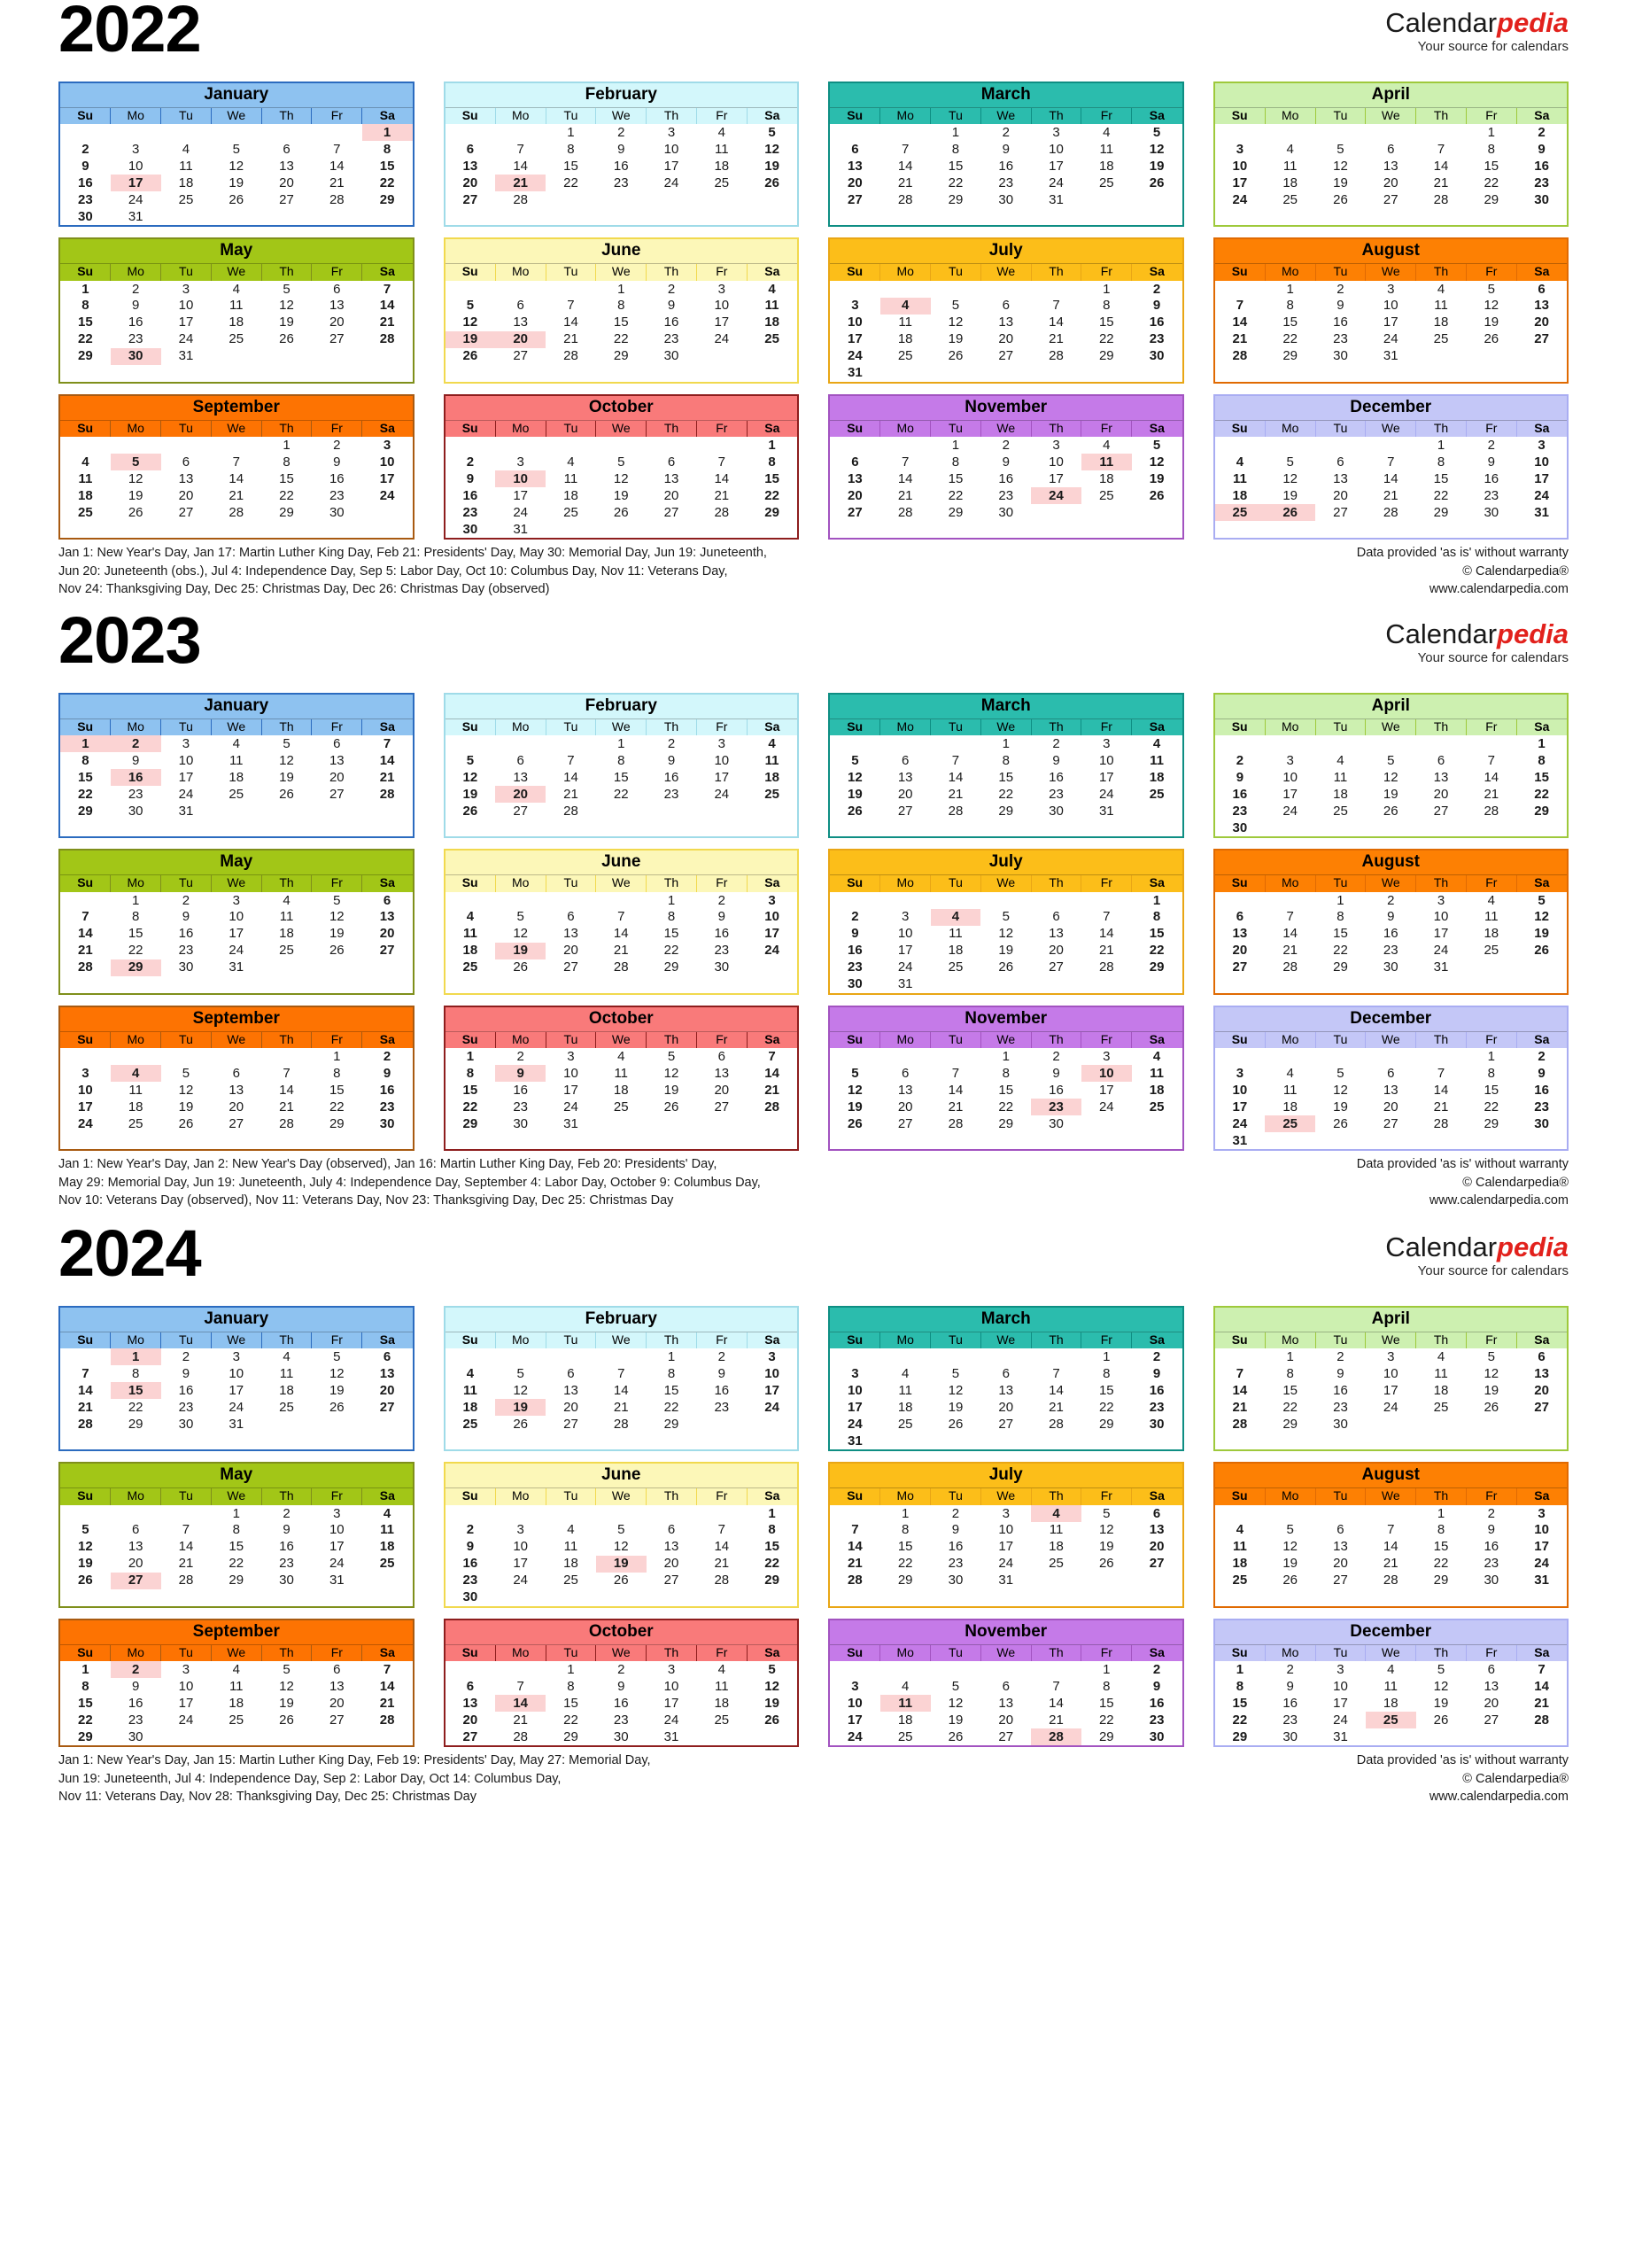  What do you see at coordinates (521, 1123) in the screenshot?
I see `day-cell: 30` at bounding box center [521, 1123].